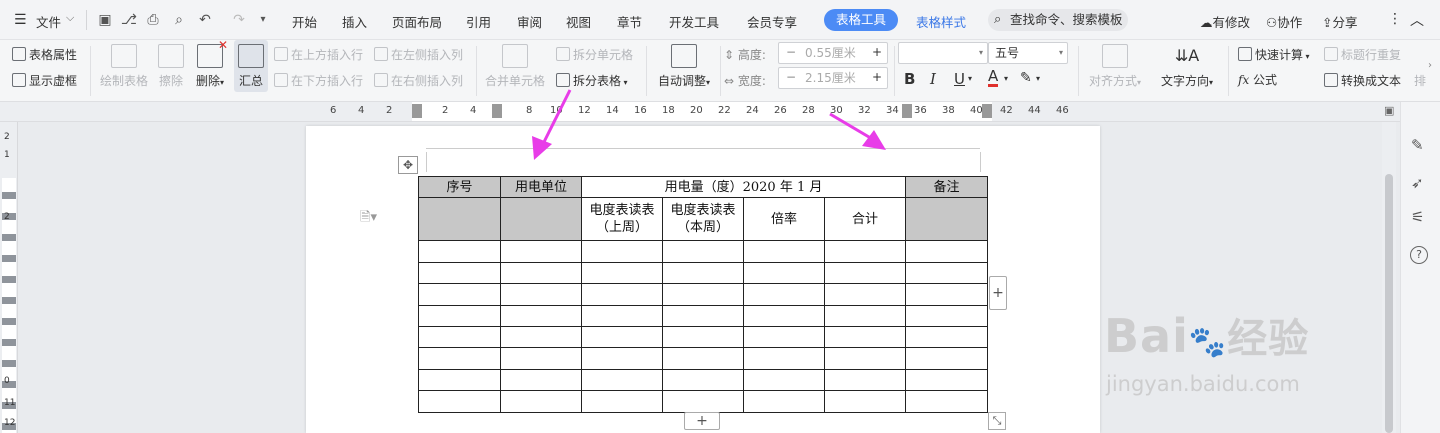 The height and width of the screenshot is (433, 1440). Describe the element at coordinates (44, 54) in the screenshot. I see `table-props-button: 表格属性` at that location.